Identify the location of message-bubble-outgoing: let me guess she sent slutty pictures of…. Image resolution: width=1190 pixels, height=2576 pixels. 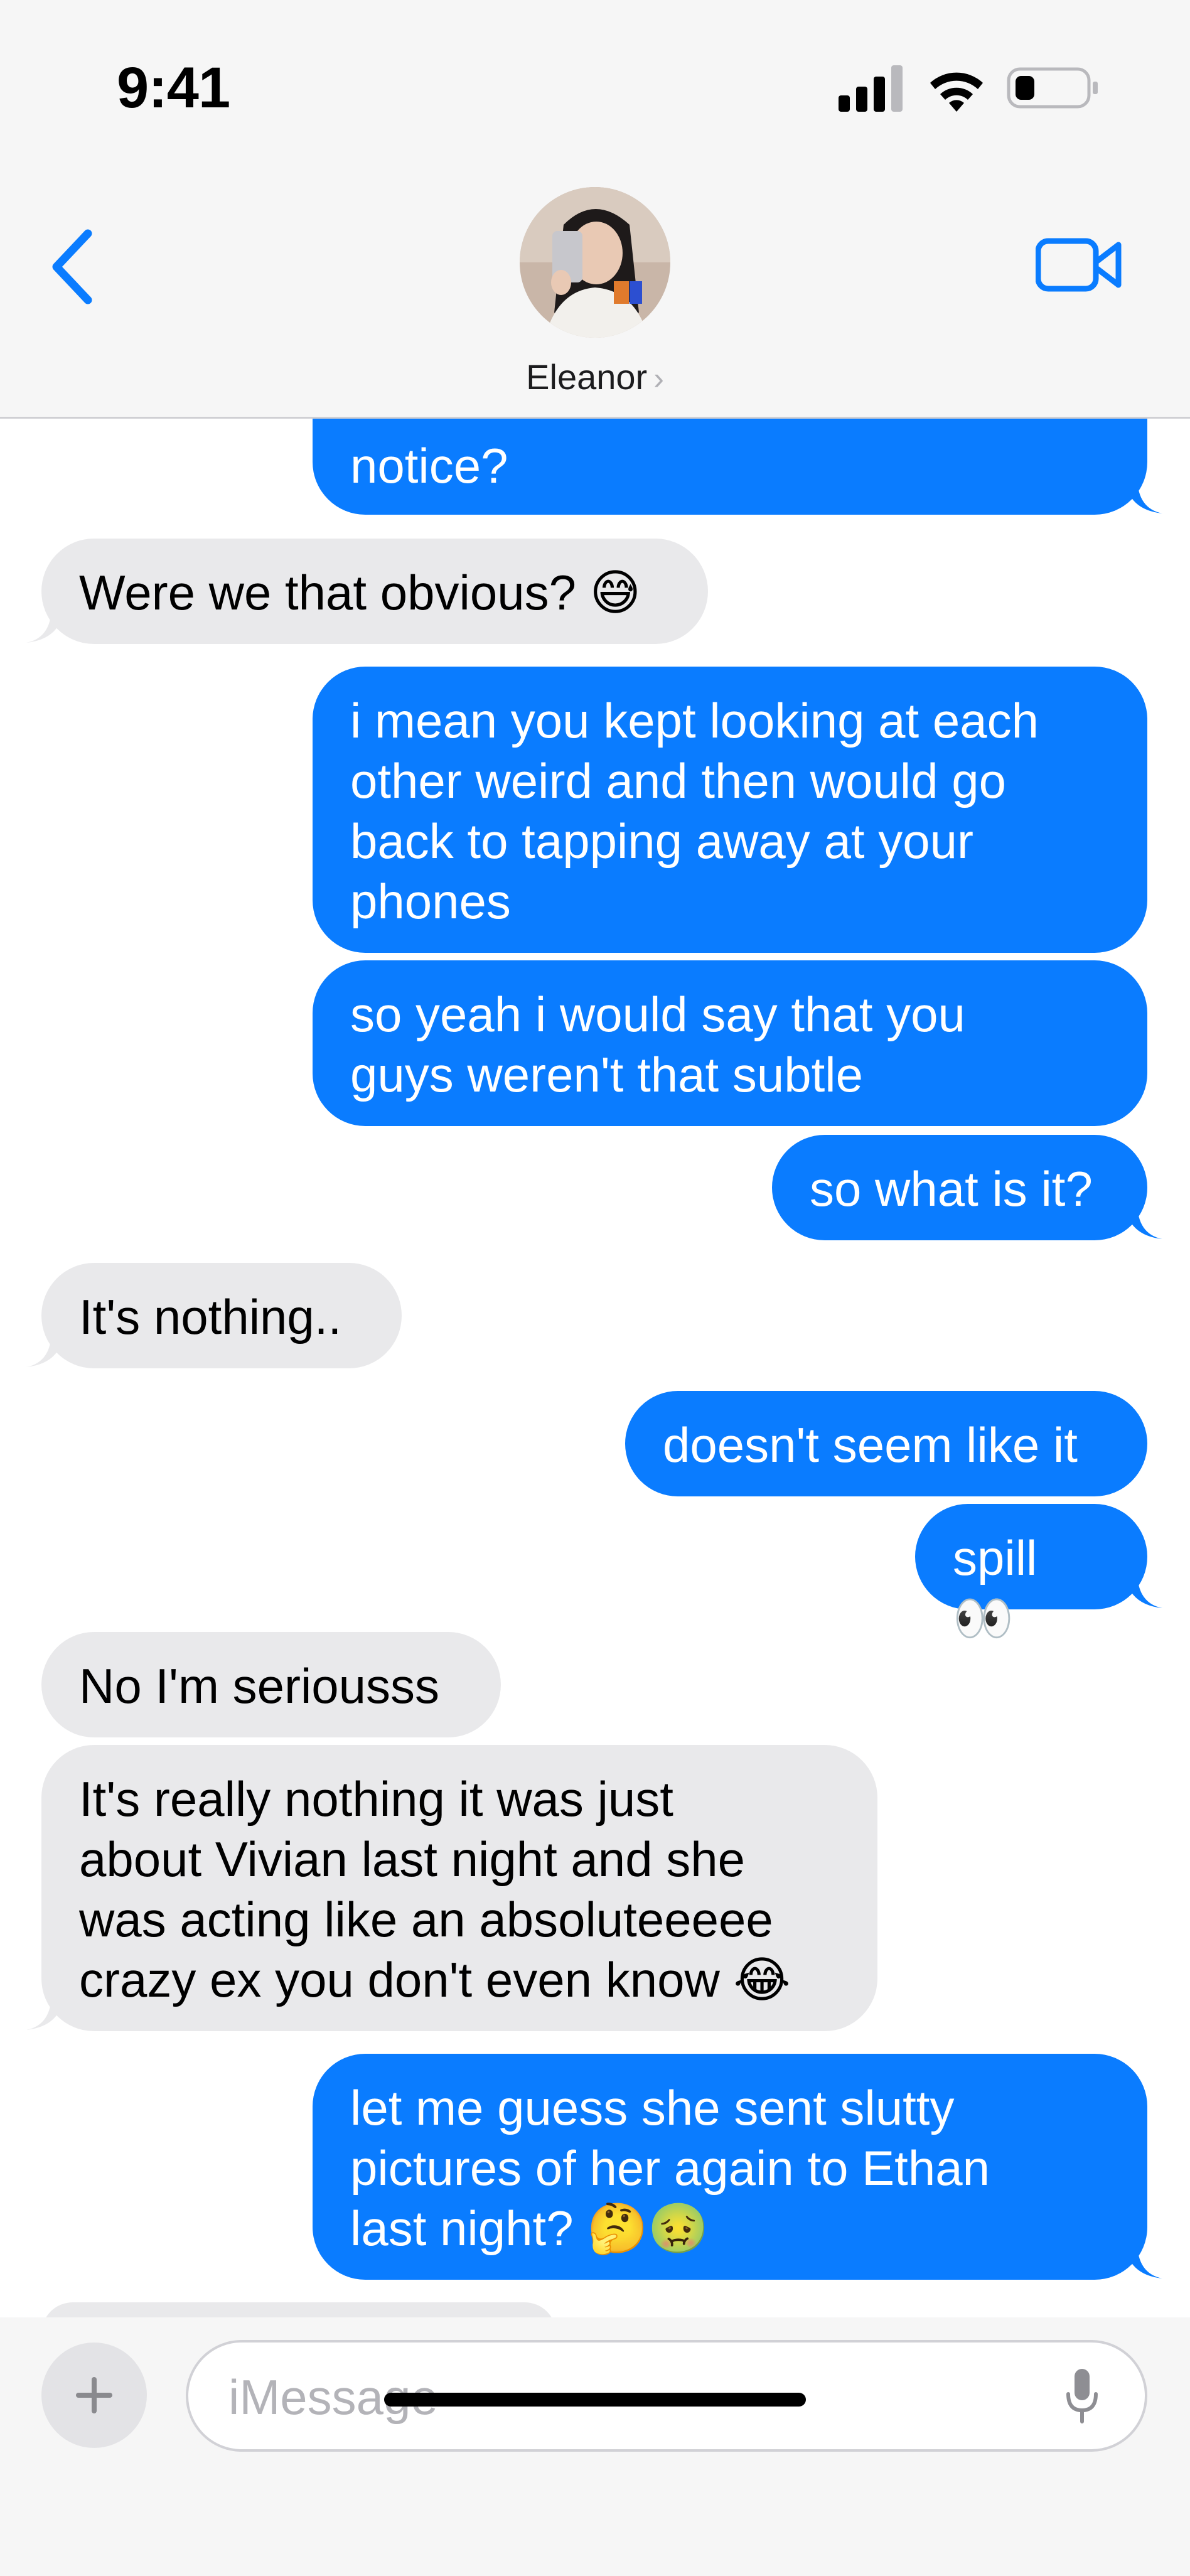
(737, 2167).